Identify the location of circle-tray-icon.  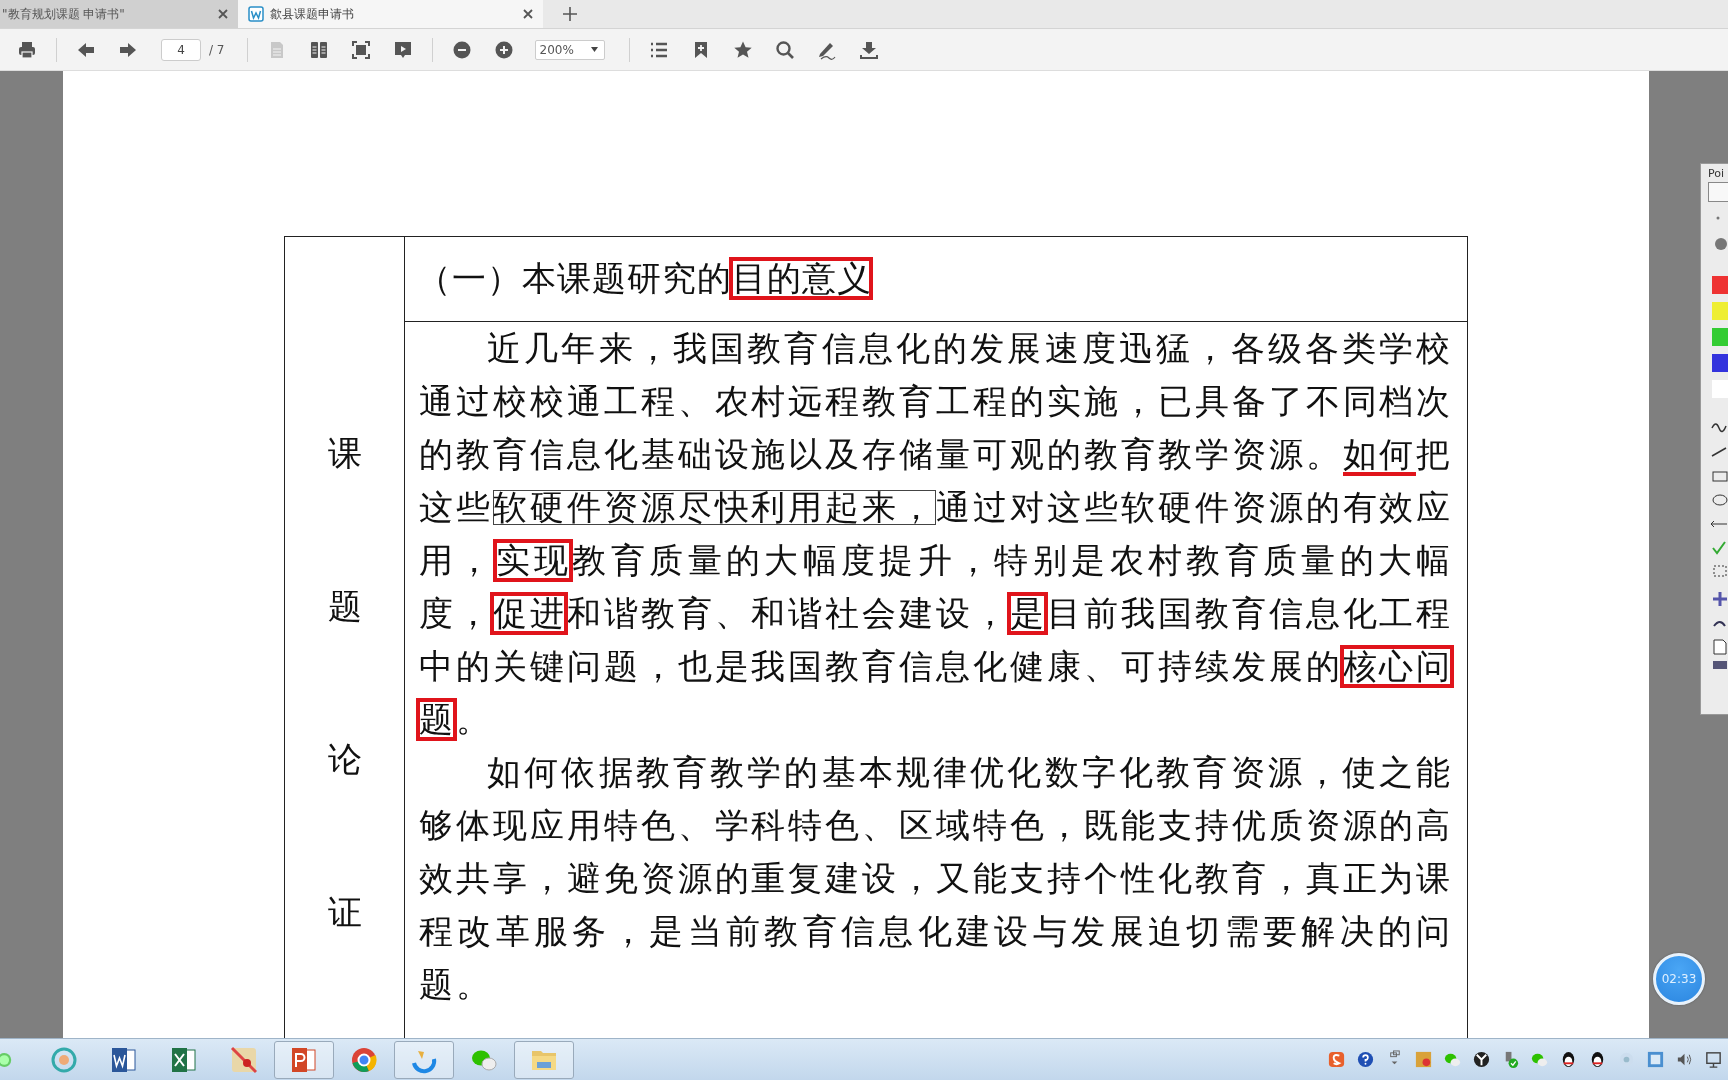
(1481, 1059).